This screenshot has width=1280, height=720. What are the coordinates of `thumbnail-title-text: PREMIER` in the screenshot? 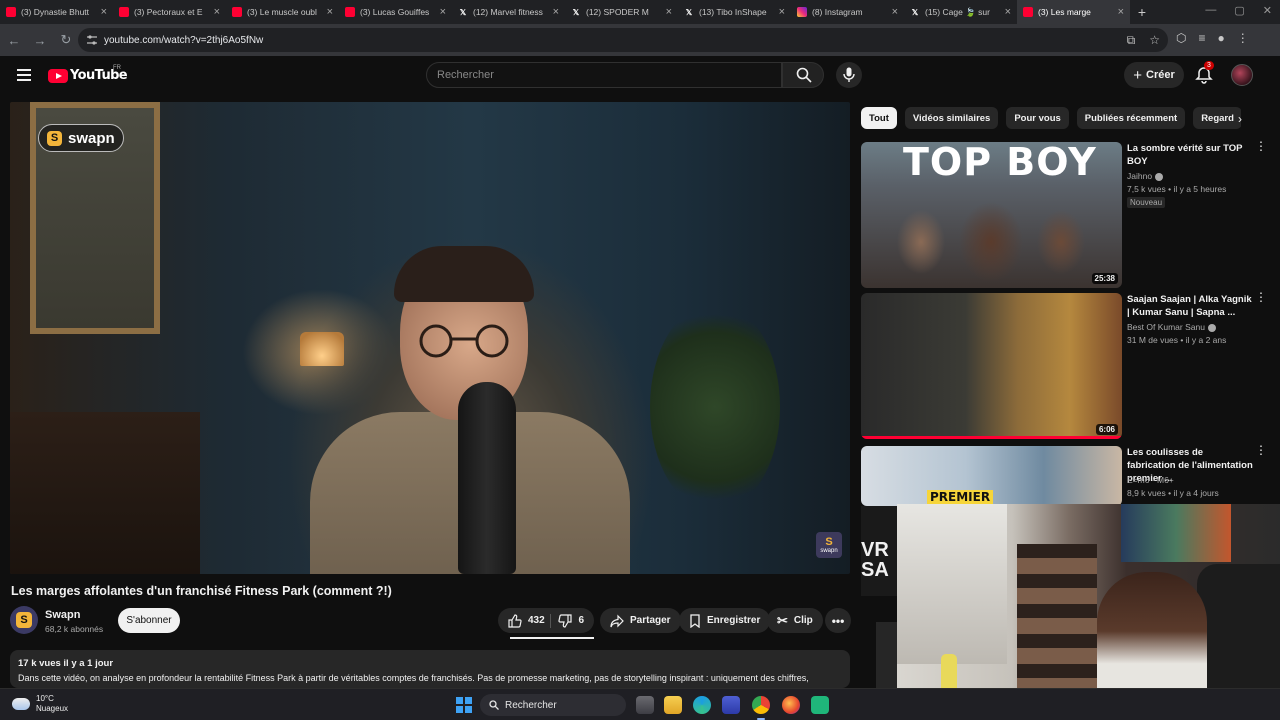 It's located at (960, 497).